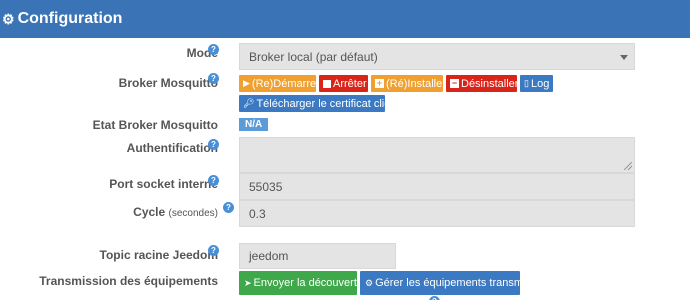 Image resolution: width=690 pixels, height=300 pixels. Describe the element at coordinates (453, 283) in the screenshot. I see `manage-equipment-label: Gérer les équipements transmis` at that location.